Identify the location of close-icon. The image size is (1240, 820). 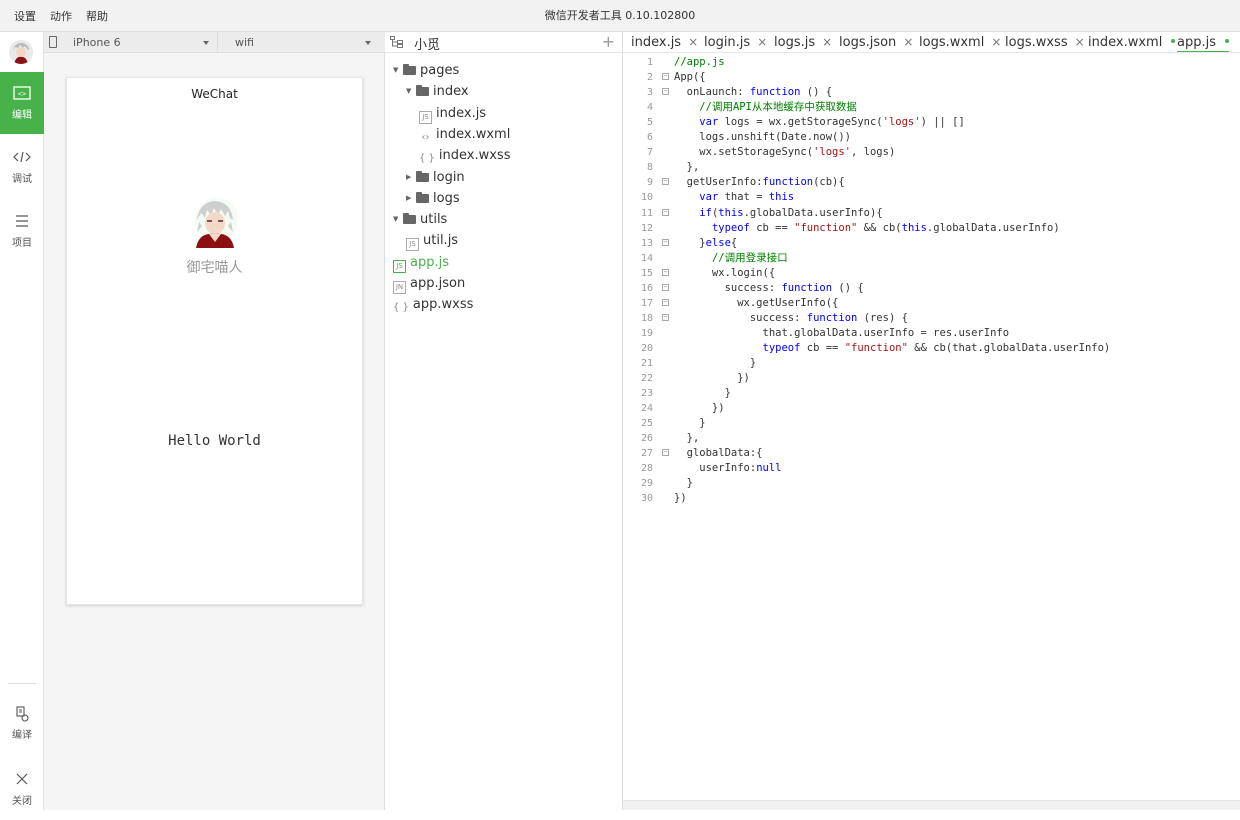
(22, 780).